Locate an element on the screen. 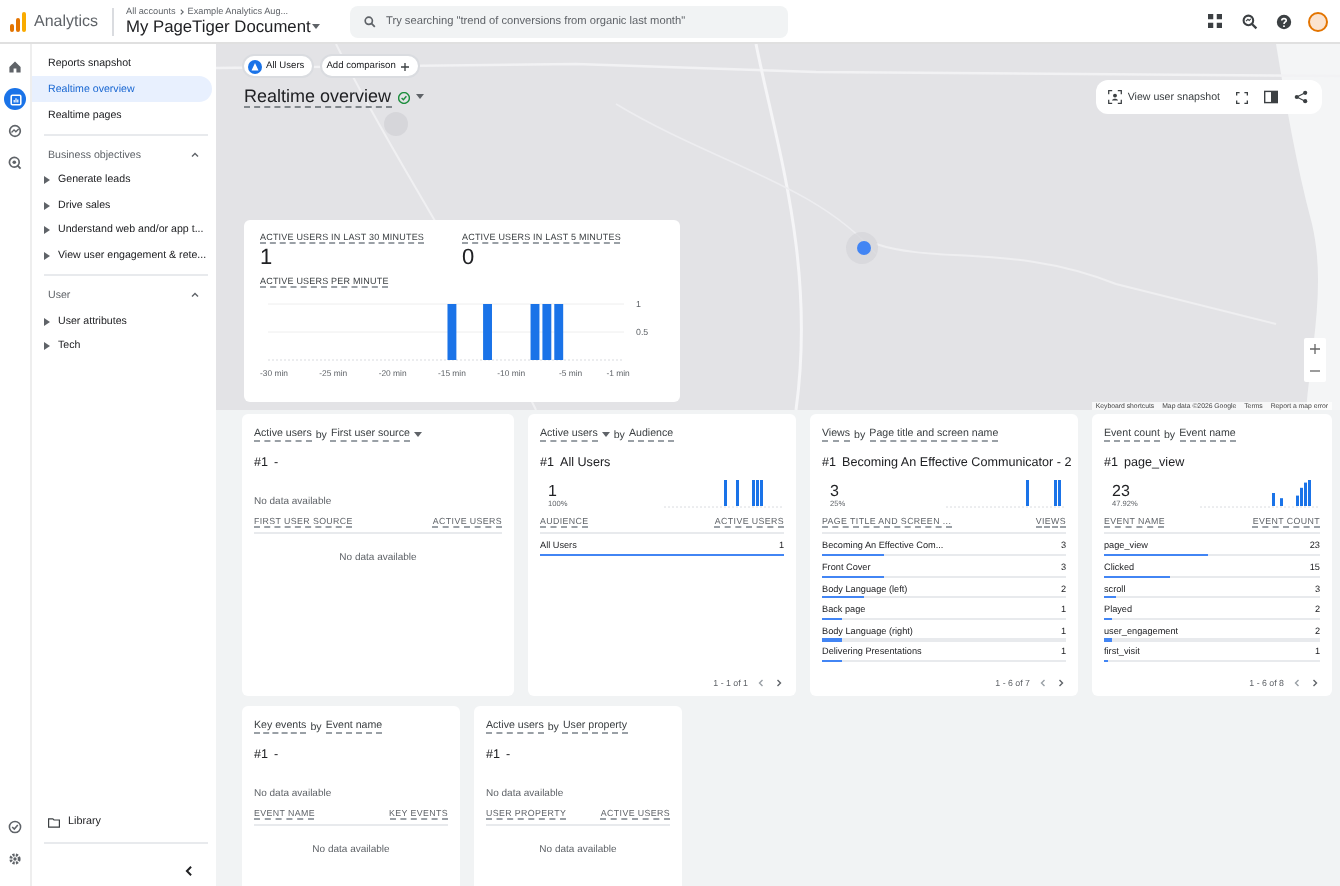  help-button is located at coordinates (1283, 21).